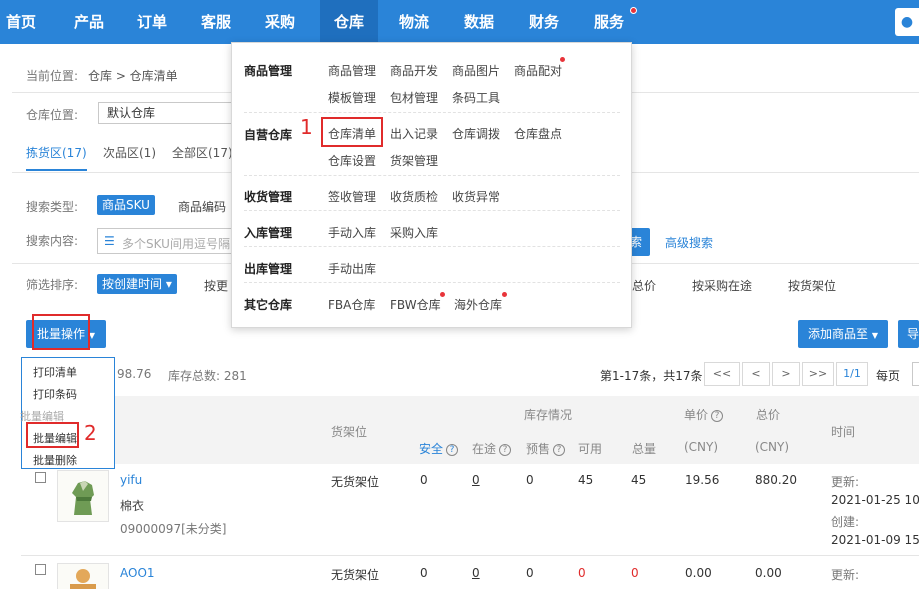 This screenshot has height=589, width=919. What do you see at coordinates (414, 160) in the screenshot?
I see `menu-link-shelf-manage: 货架管理` at bounding box center [414, 160].